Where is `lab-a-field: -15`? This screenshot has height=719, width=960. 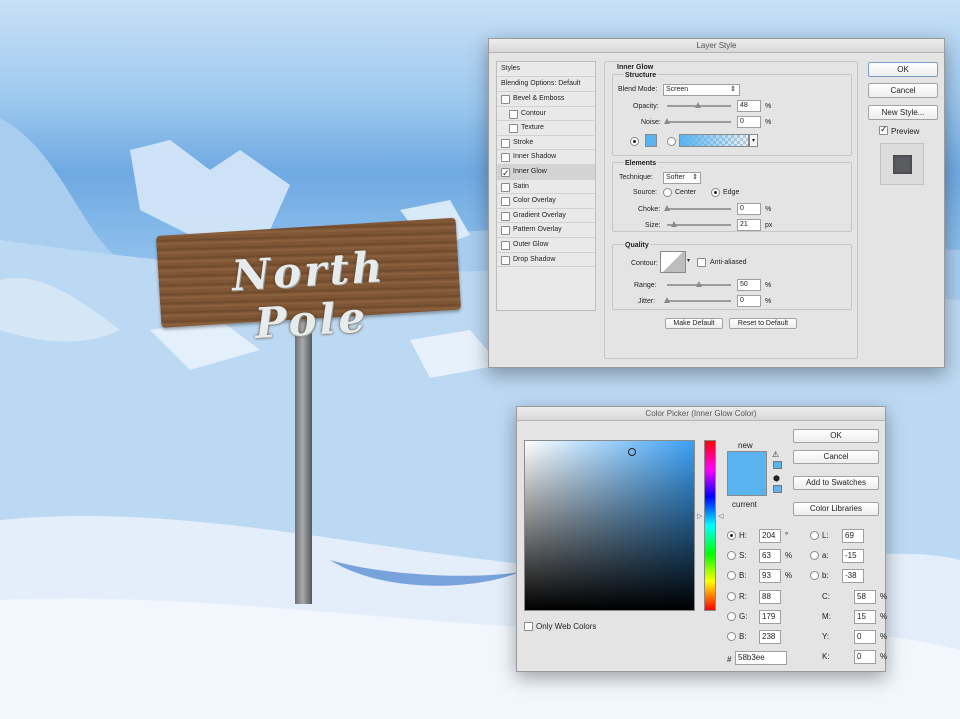
lab-a-field: -15 is located at coordinates (853, 556).